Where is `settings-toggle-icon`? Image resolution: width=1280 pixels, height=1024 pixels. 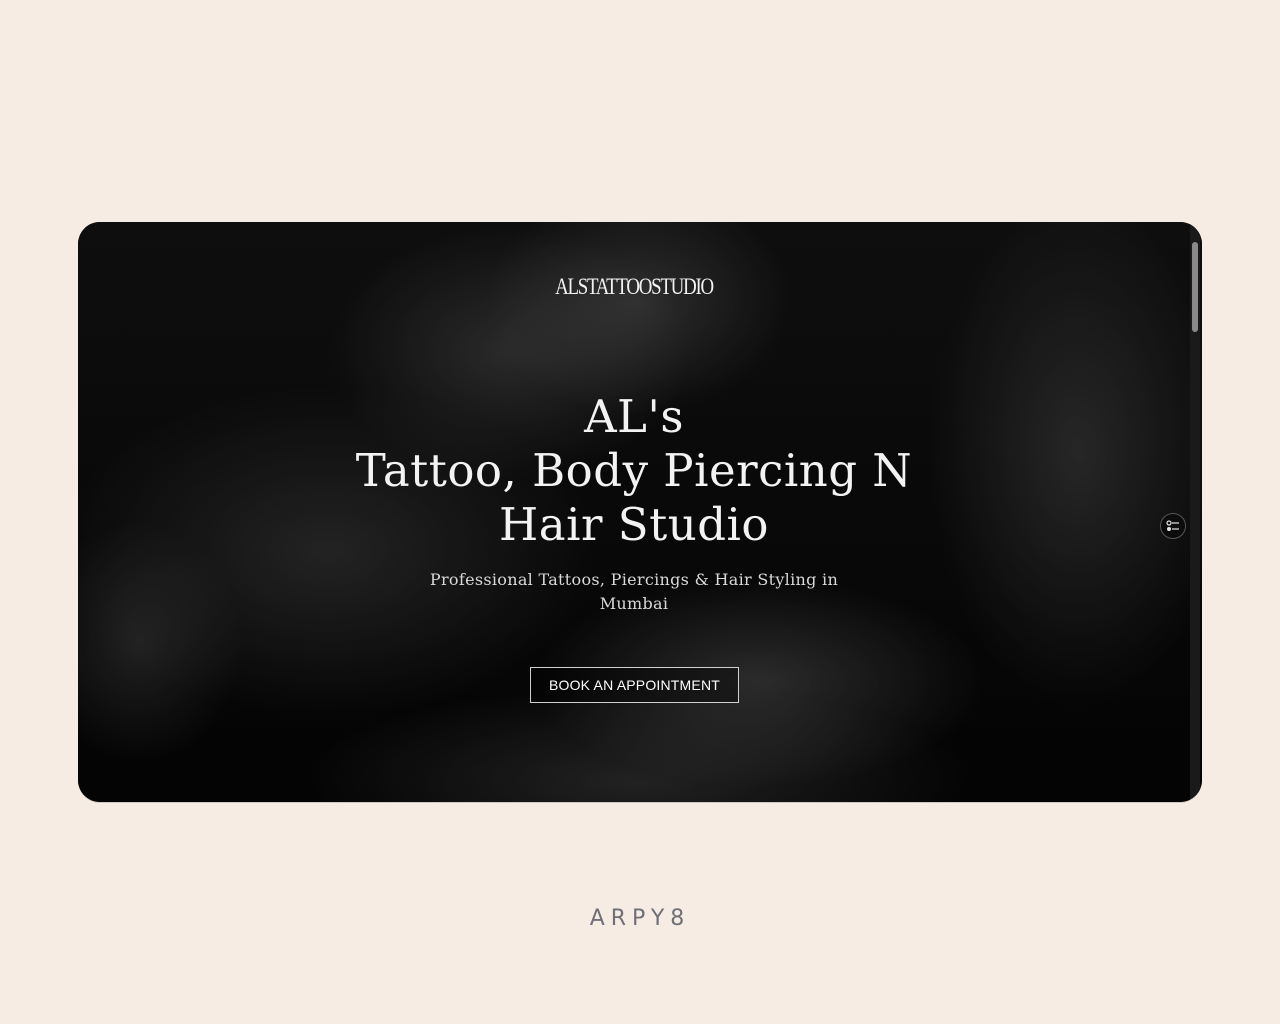 settings-toggle-icon is located at coordinates (1172, 525).